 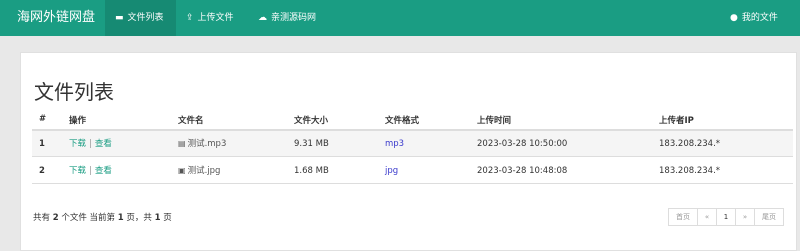 What do you see at coordinates (157, 218) in the screenshot?
I see `summary-total-pages: 1` at bounding box center [157, 218].